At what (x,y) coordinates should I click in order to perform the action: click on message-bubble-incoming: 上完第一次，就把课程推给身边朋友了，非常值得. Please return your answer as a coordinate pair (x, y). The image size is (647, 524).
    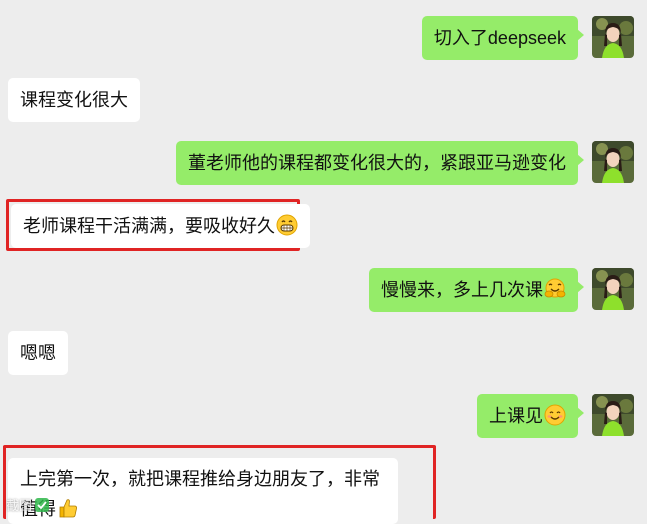
    Looking at the image, I should click on (203, 491).